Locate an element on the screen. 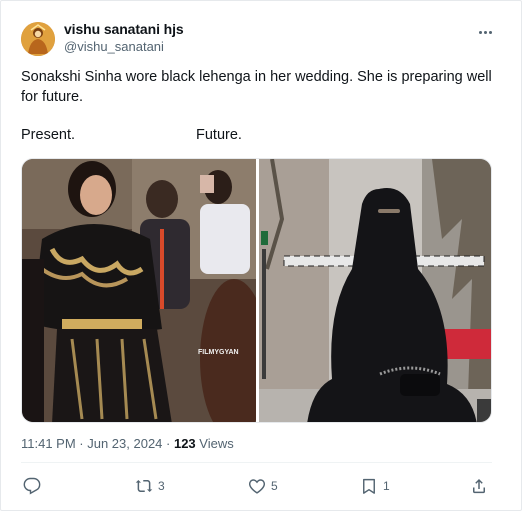 The height and width of the screenshot is (511, 522). reply-button is located at coordinates (34, 486).